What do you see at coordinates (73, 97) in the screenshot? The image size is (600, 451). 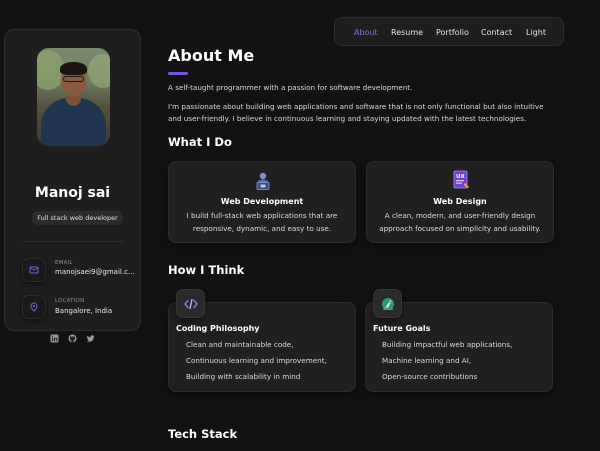 I see `avatar` at bounding box center [73, 97].